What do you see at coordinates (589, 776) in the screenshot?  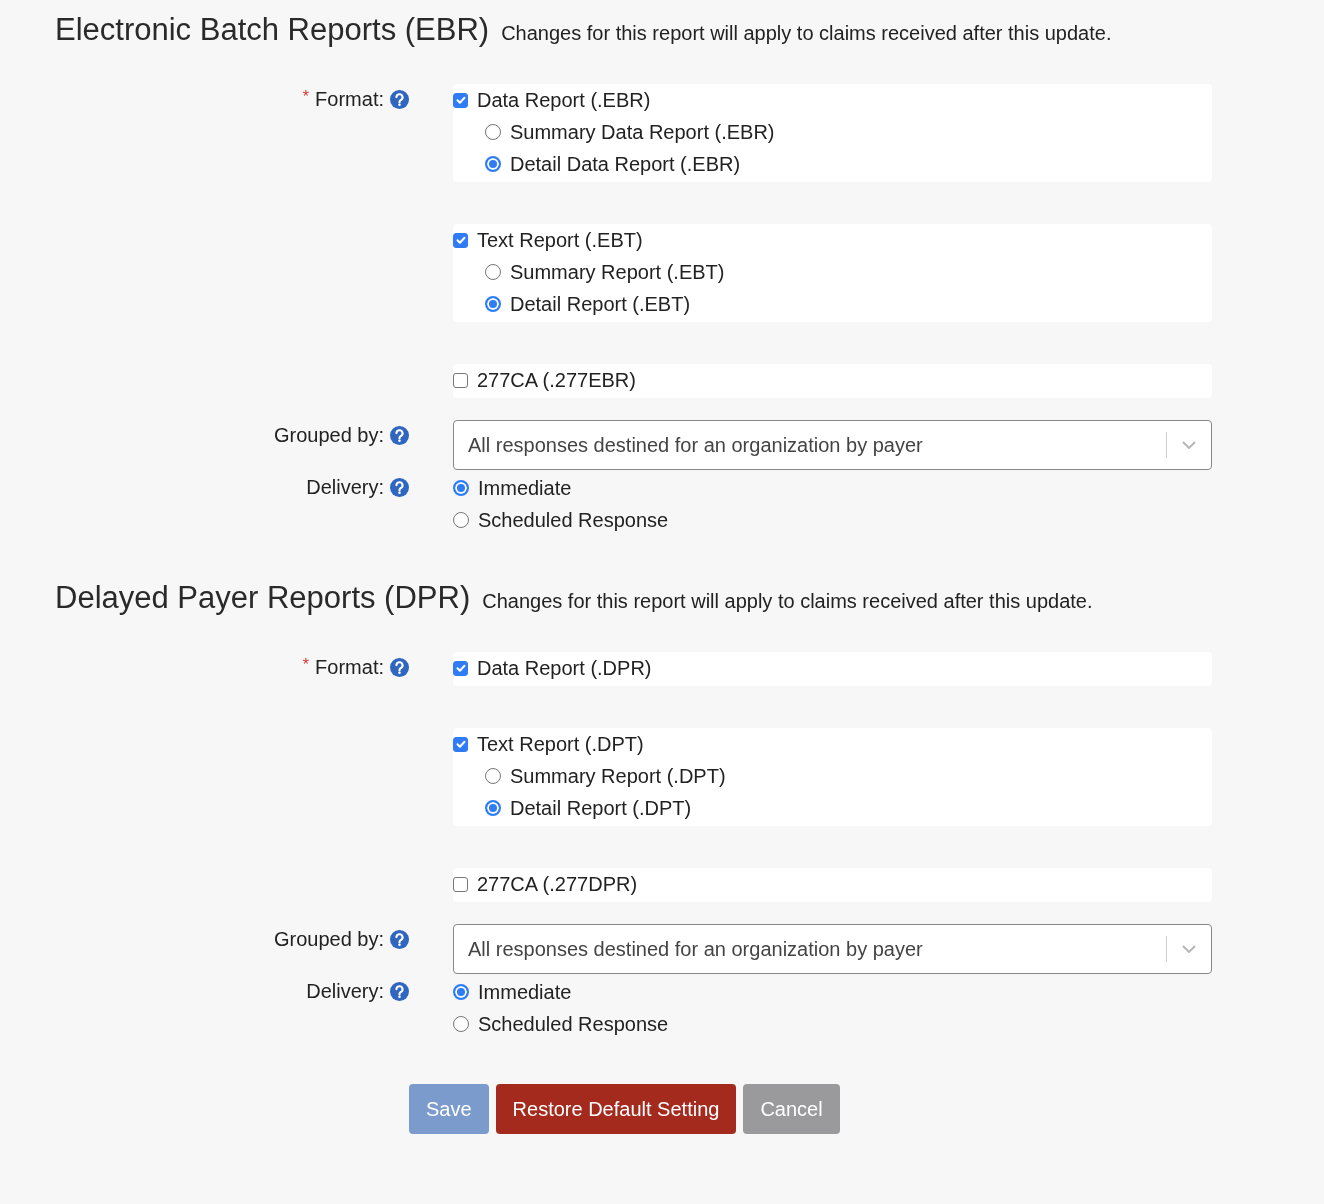 I see `radio-option: Summary Report (.DPT)` at bounding box center [589, 776].